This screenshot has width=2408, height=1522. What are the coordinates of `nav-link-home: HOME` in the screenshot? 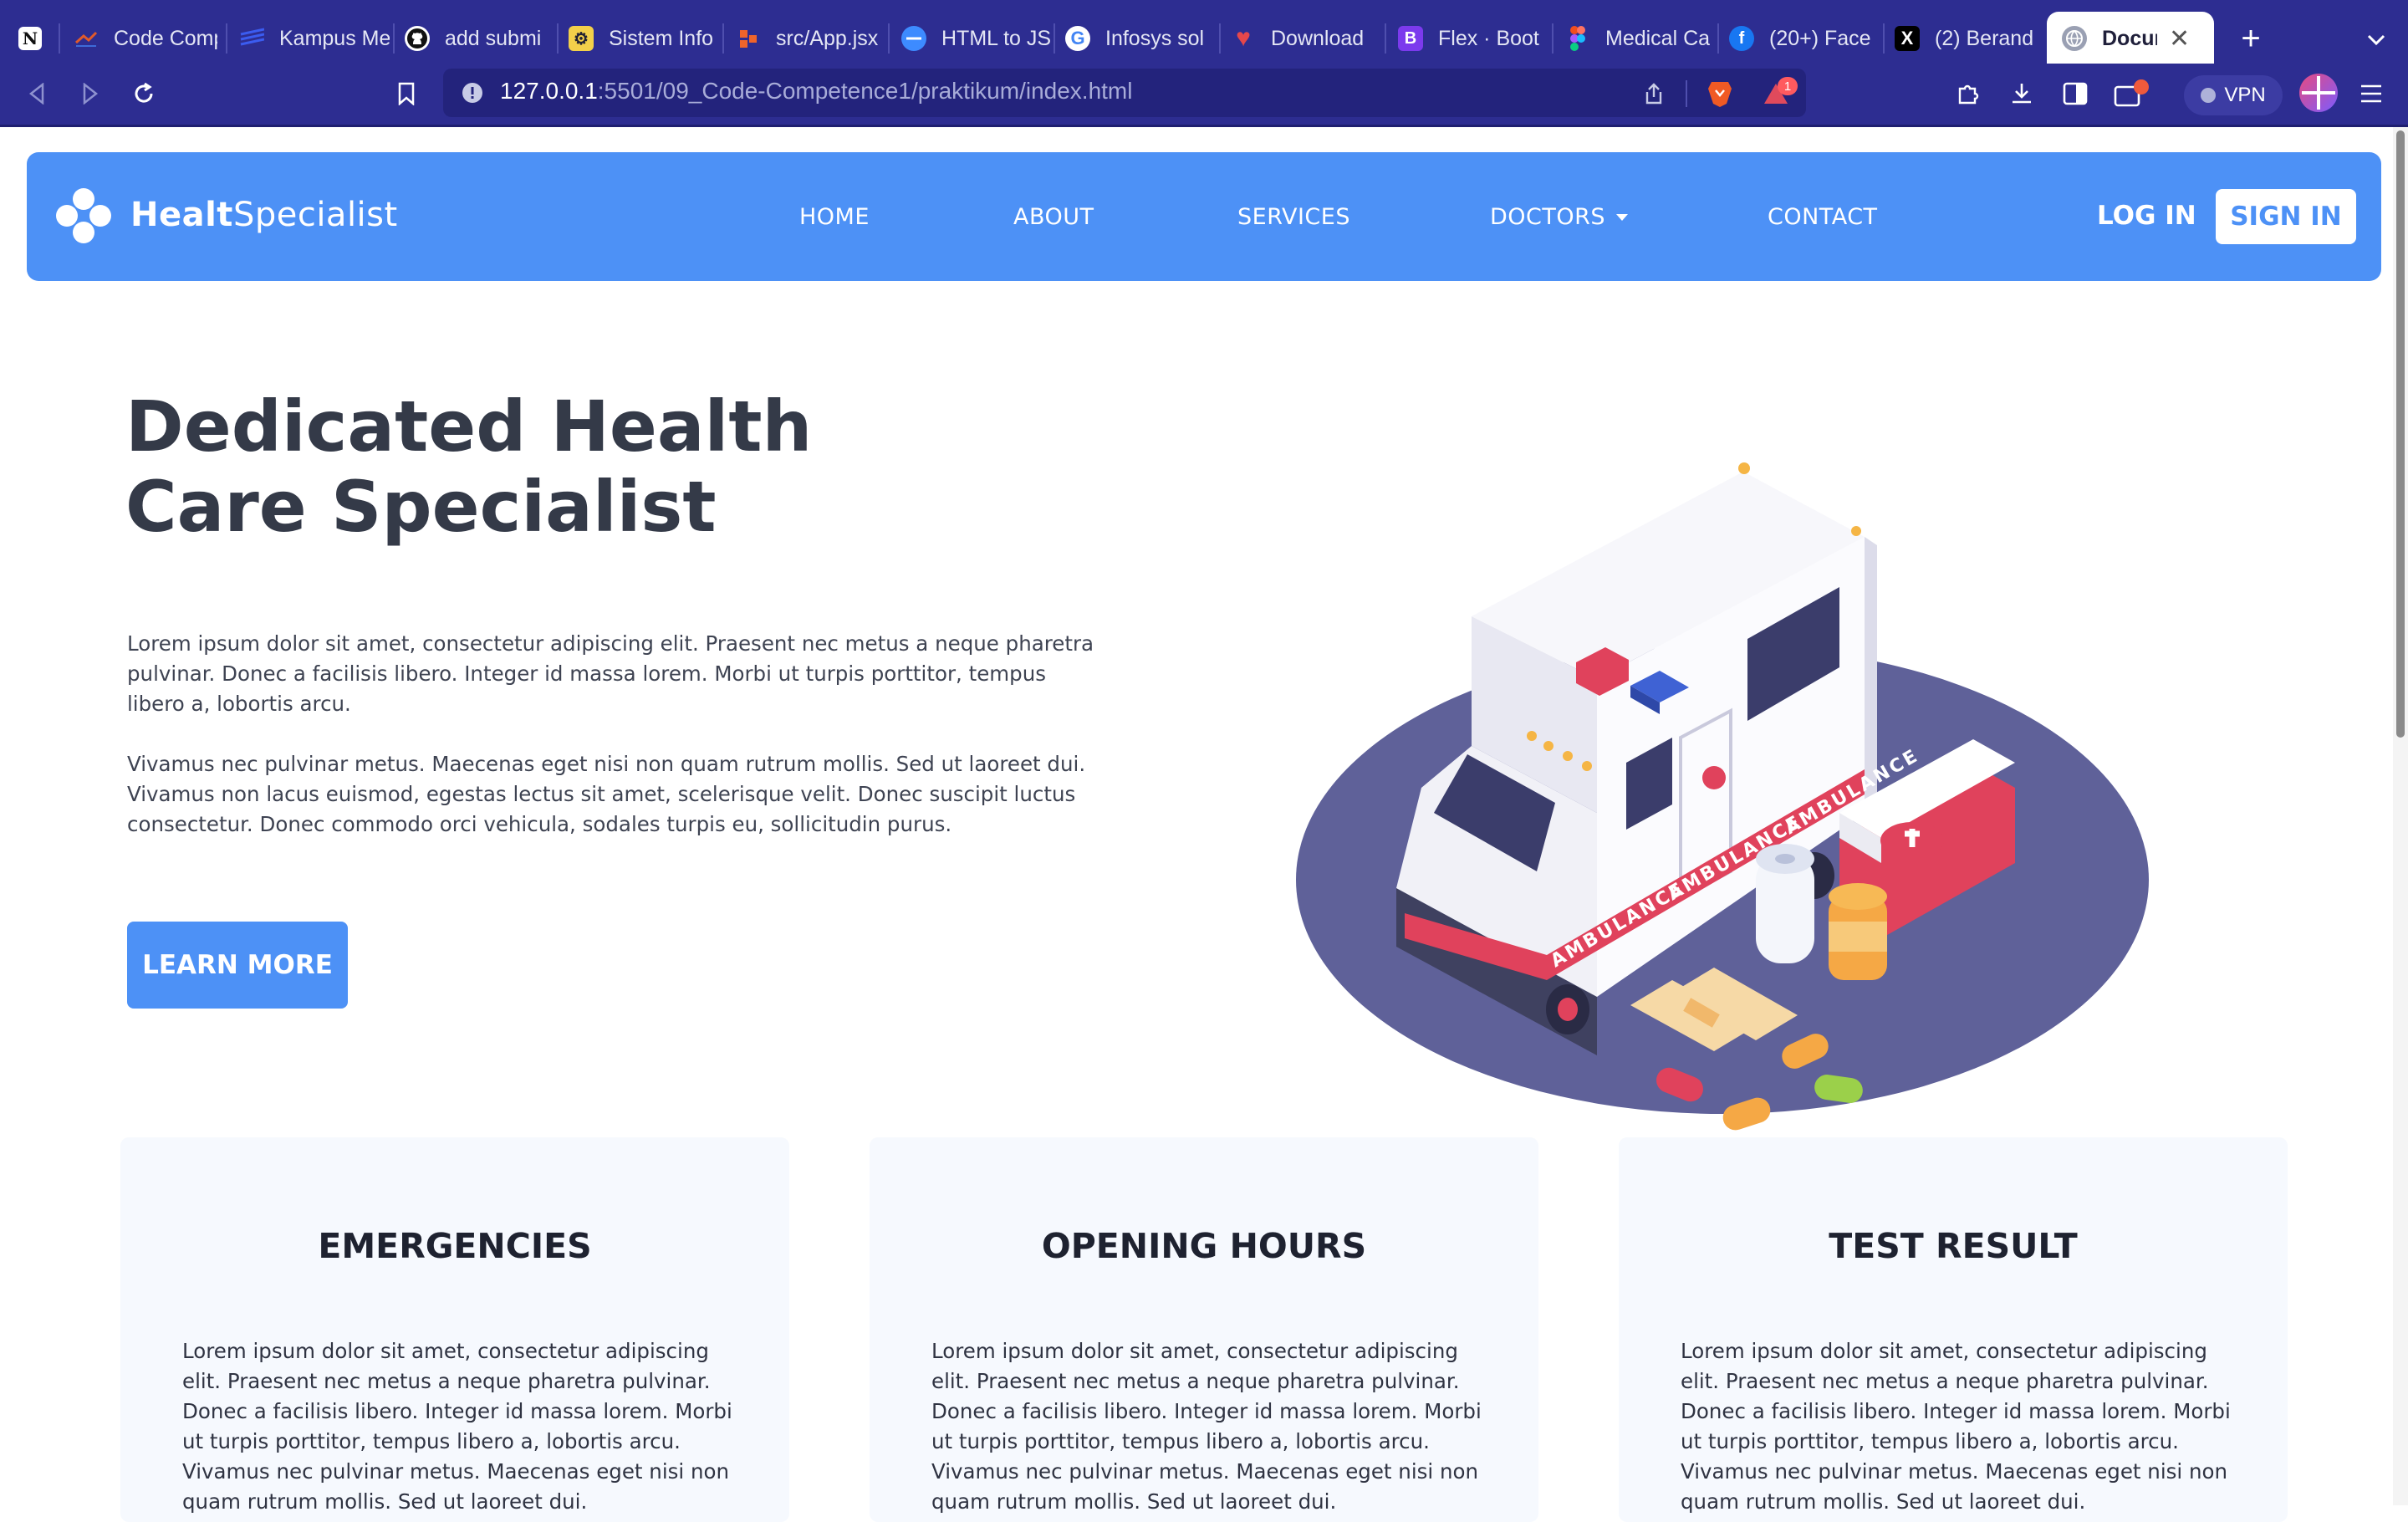 It's located at (835, 217).